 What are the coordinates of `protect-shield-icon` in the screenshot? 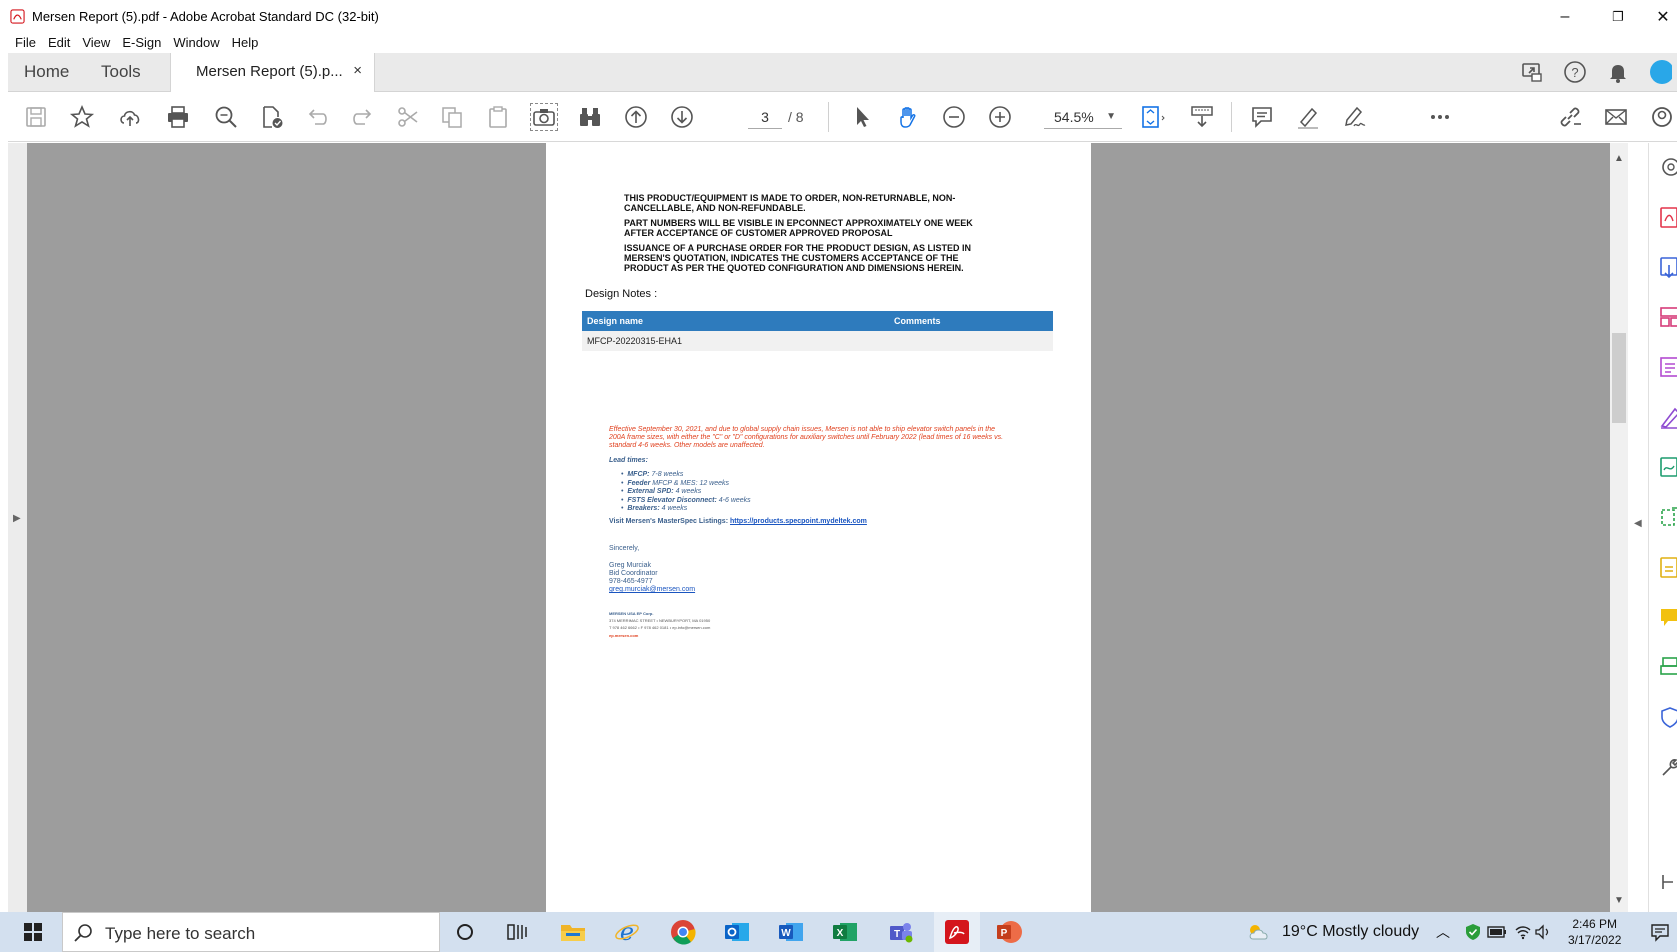 It's located at (1668, 717).